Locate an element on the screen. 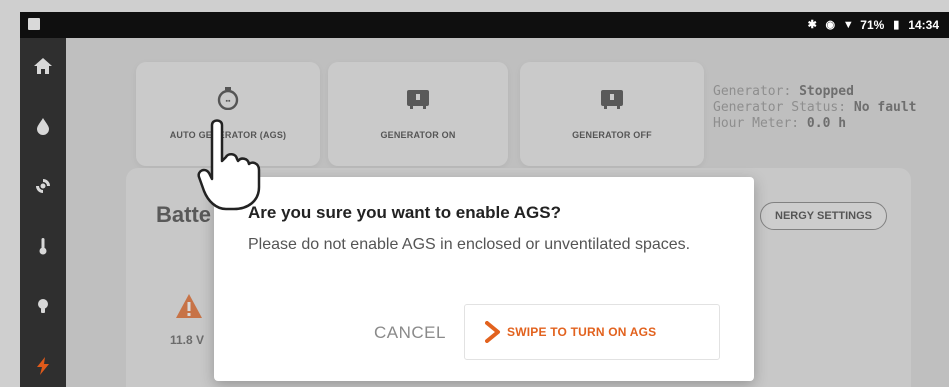  clock: 14:34 is located at coordinates (923, 25).